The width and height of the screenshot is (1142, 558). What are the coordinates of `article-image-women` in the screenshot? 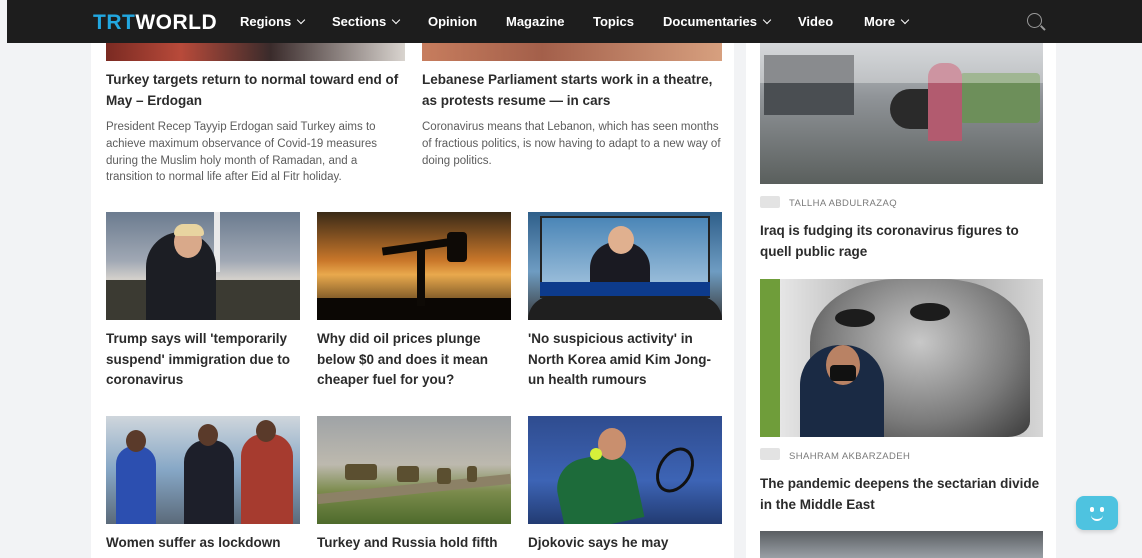 It's located at (203, 470).